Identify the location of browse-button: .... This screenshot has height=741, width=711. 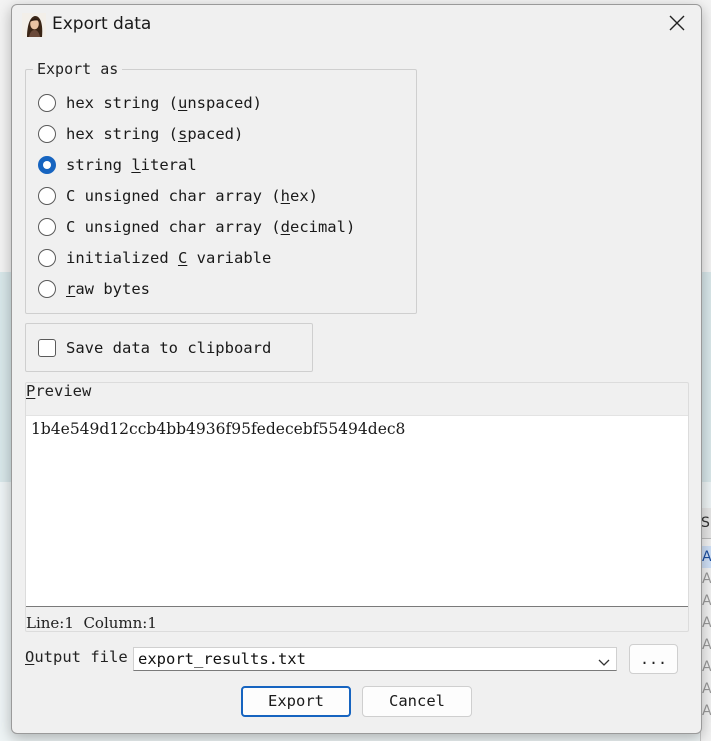
(653, 659).